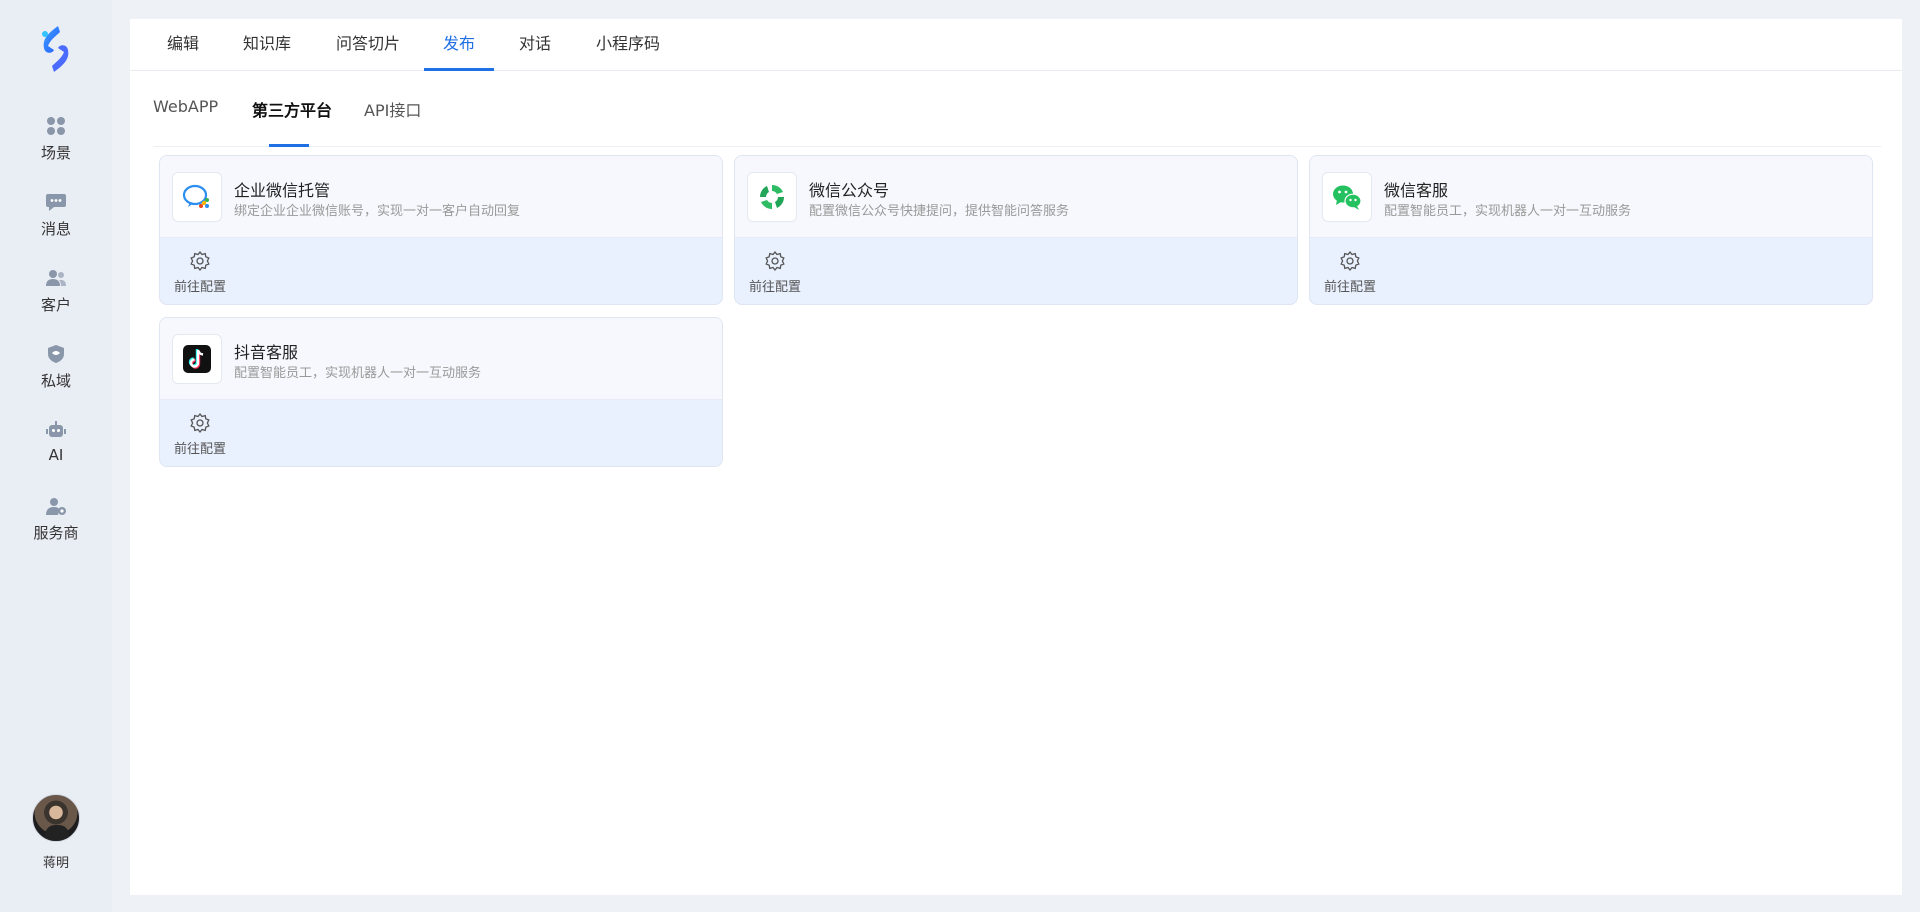 This screenshot has height=912, width=1920. Describe the element at coordinates (1591, 197) in the screenshot. I see `card-header: 微信客服 配置智能员工，实现机器人一对一互动服务` at that location.